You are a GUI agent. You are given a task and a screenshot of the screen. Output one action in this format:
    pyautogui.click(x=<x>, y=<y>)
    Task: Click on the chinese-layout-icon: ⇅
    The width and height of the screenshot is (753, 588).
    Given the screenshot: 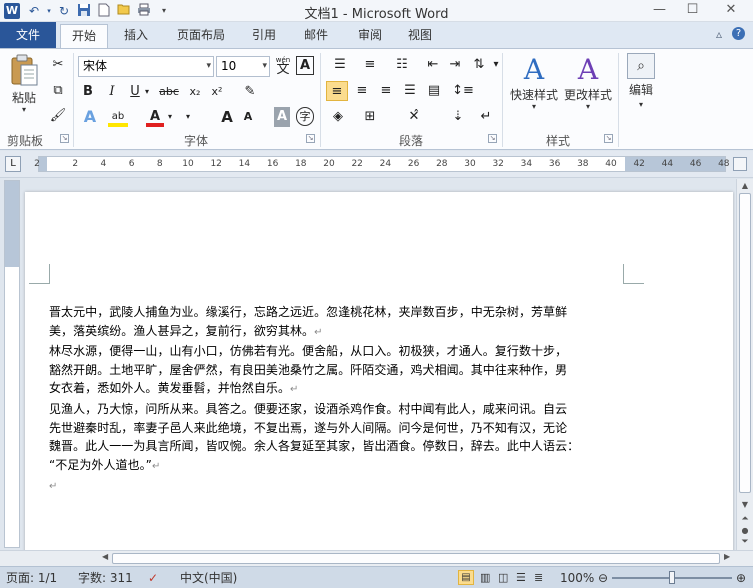 What is the action you would take?
    pyautogui.click(x=479, y=65)
    